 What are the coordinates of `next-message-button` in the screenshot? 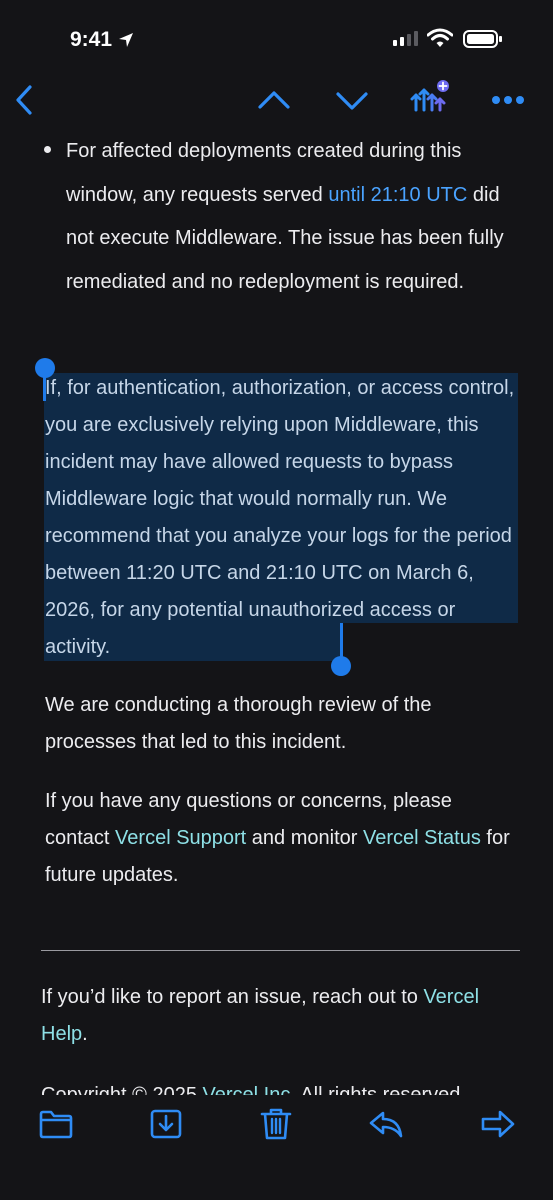 It's located at (352, 100).